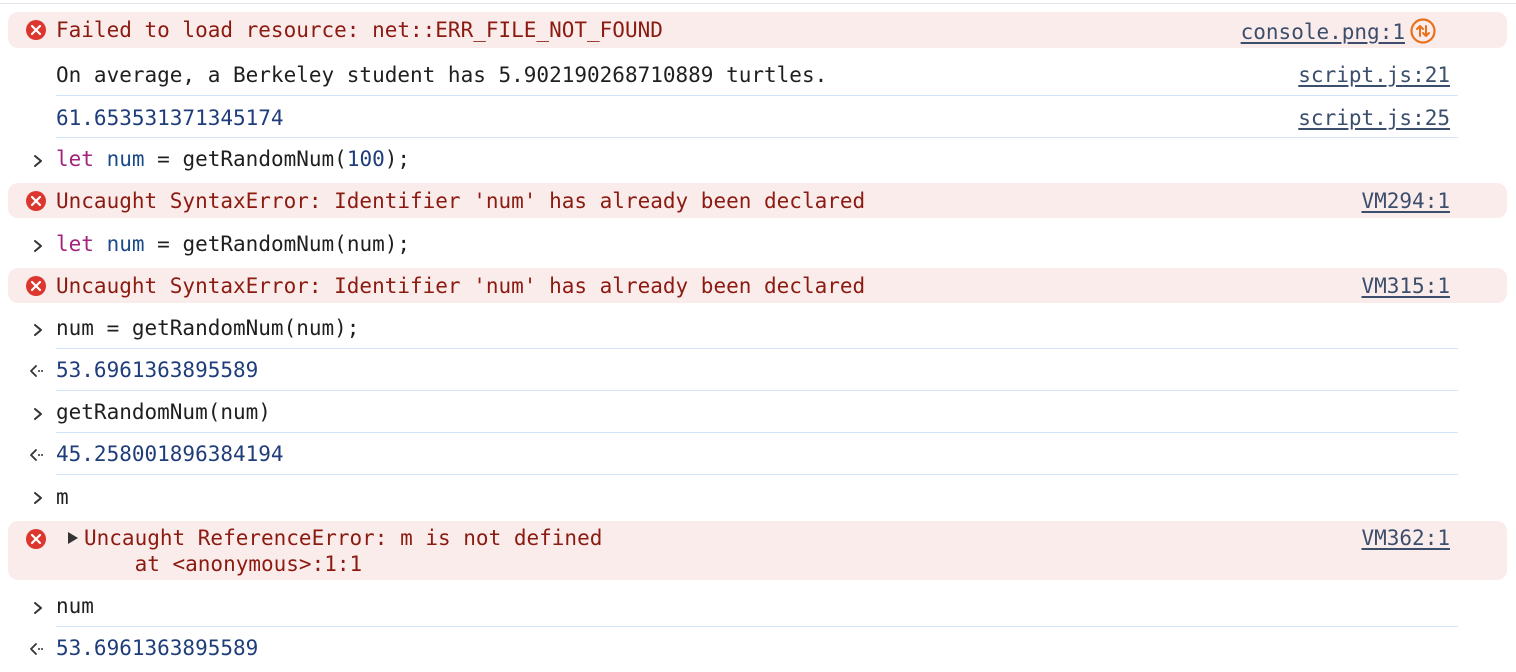 Image resolution: width=1516 pixels, height=672 pixels. What do you see at coordinates (245, 159) in the screenshot?
I see `code-text: = getRandomNum(` at bounding box center [245, 159].